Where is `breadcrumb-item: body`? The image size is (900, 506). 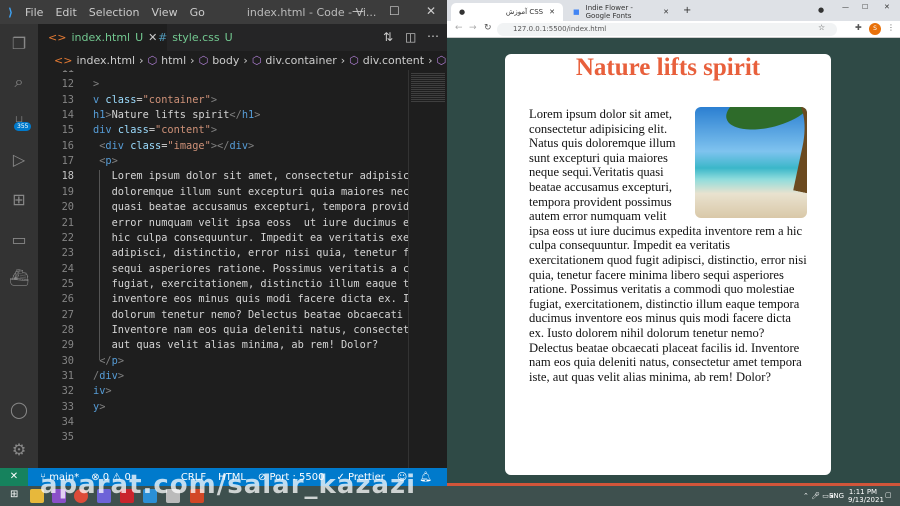 breadcrumb-item: body is located at coordinates (225, 60).